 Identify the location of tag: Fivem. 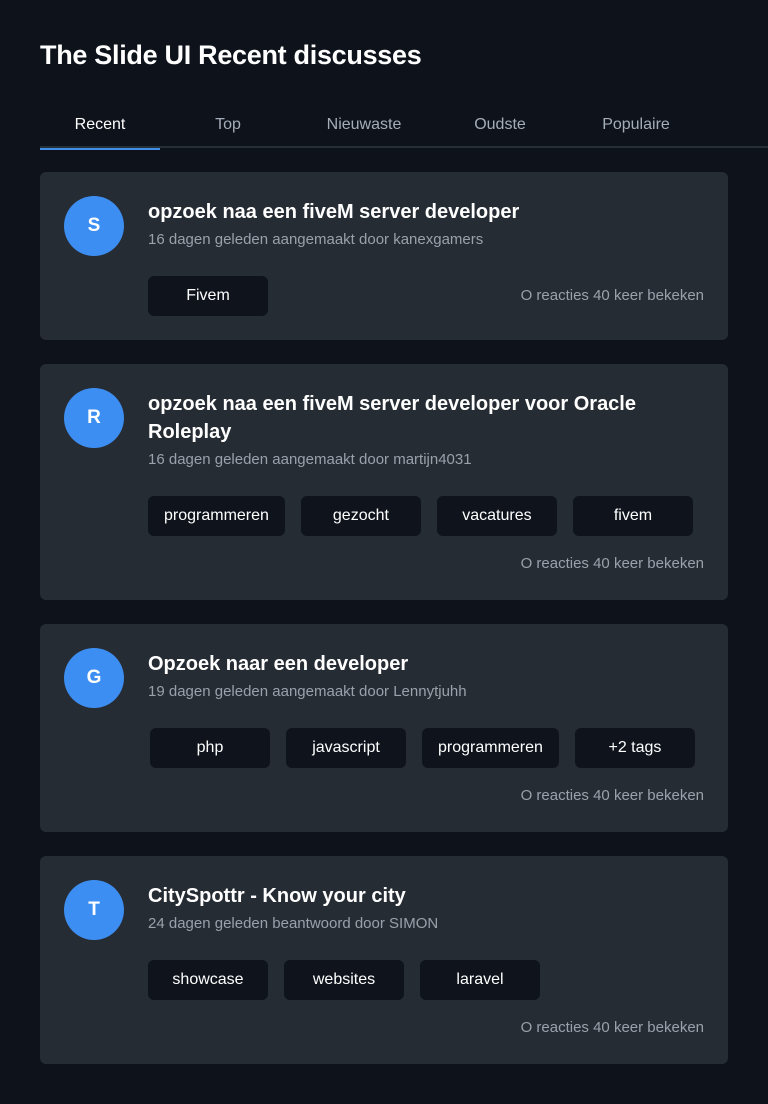
(208, 296).